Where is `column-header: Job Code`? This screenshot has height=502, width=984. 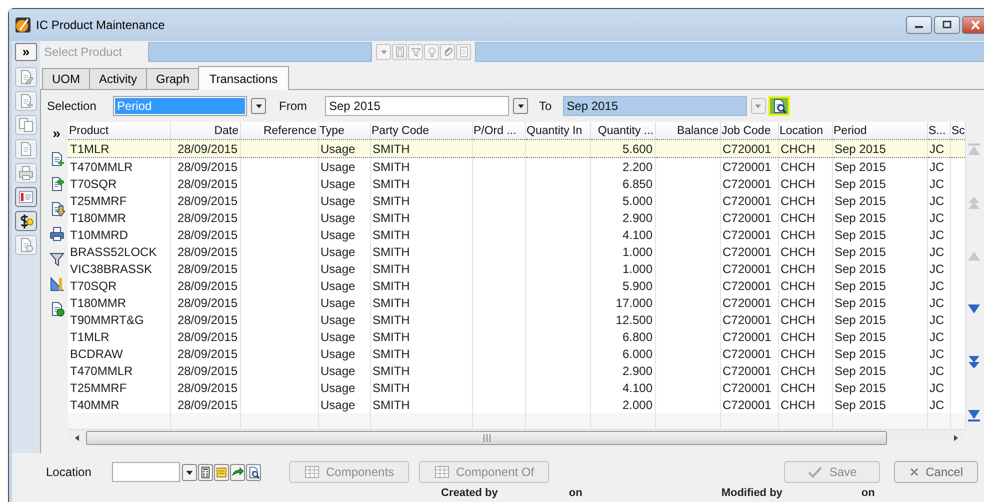
column-header: Job Code is located at coordinates (749, 131).